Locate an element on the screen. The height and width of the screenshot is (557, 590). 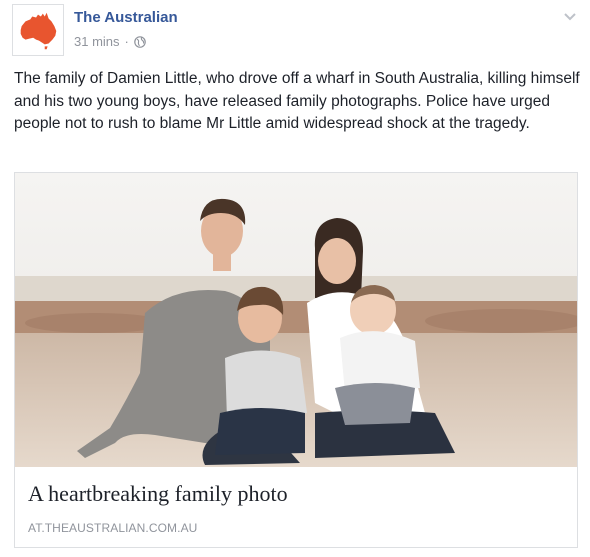
chevron-down-icon is located at coordinates (570, 16).